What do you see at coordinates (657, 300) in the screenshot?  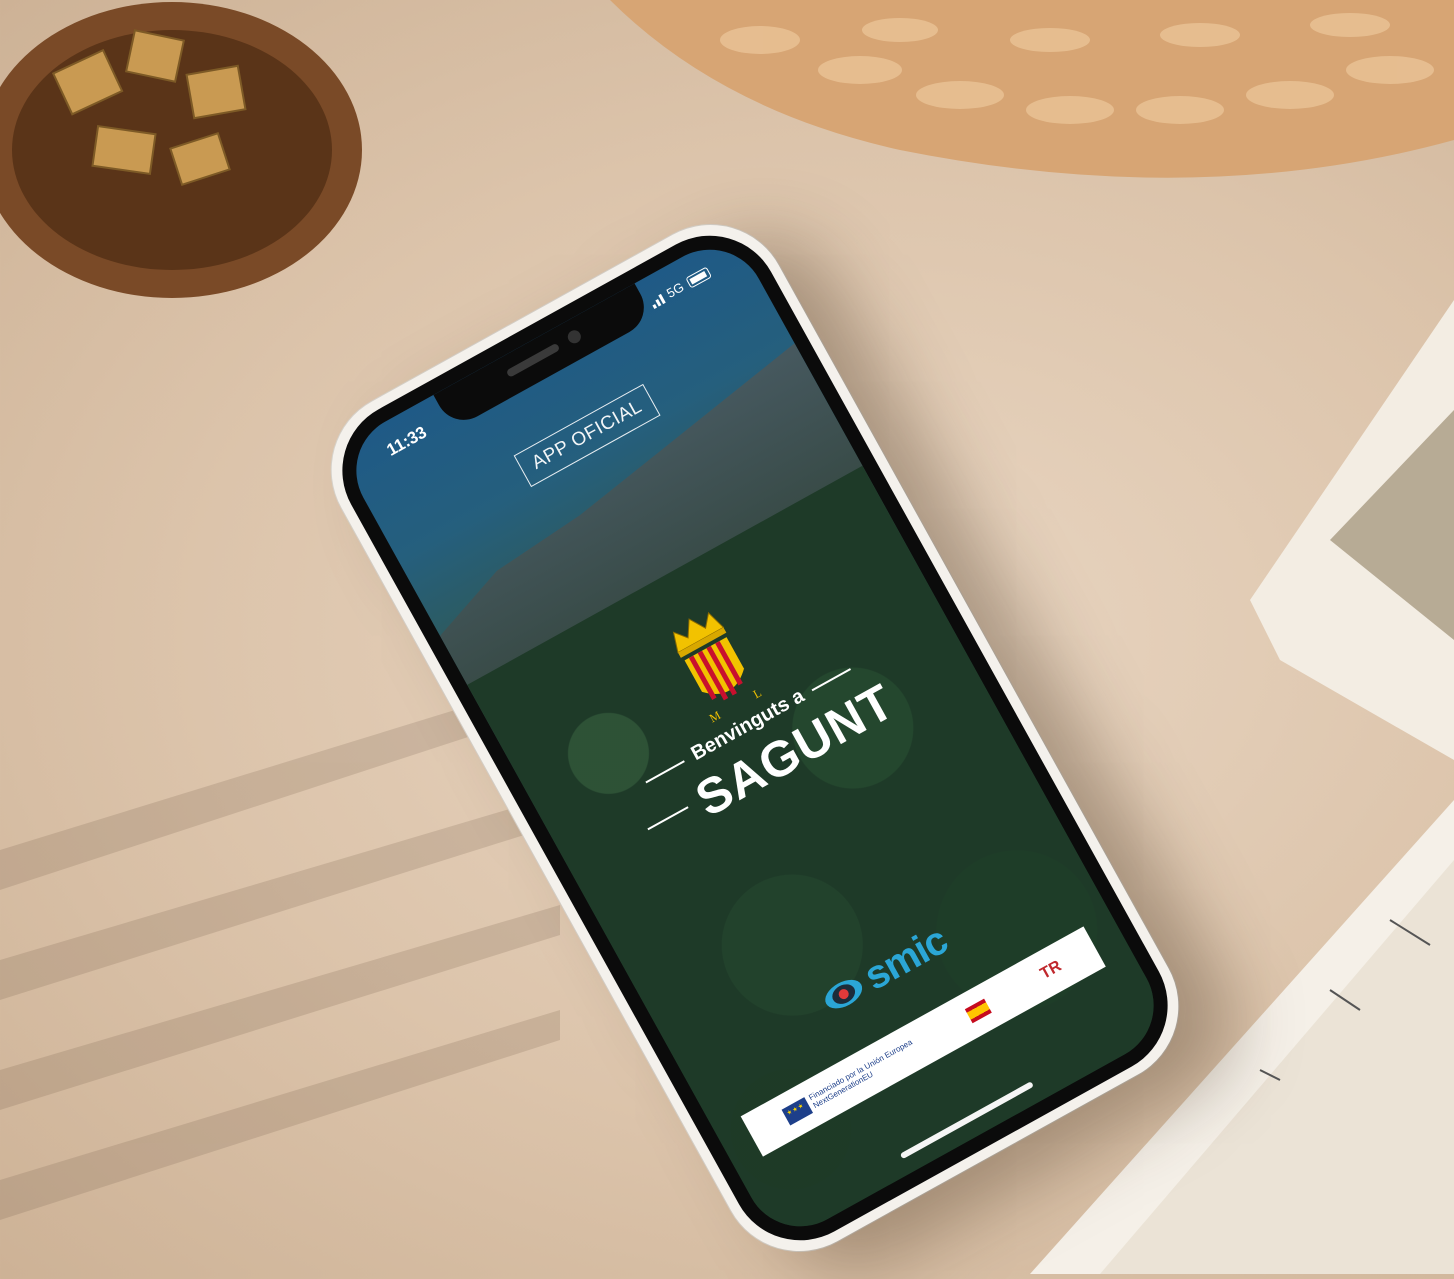 I see `signal-icon` at bounding box center [657, 300].